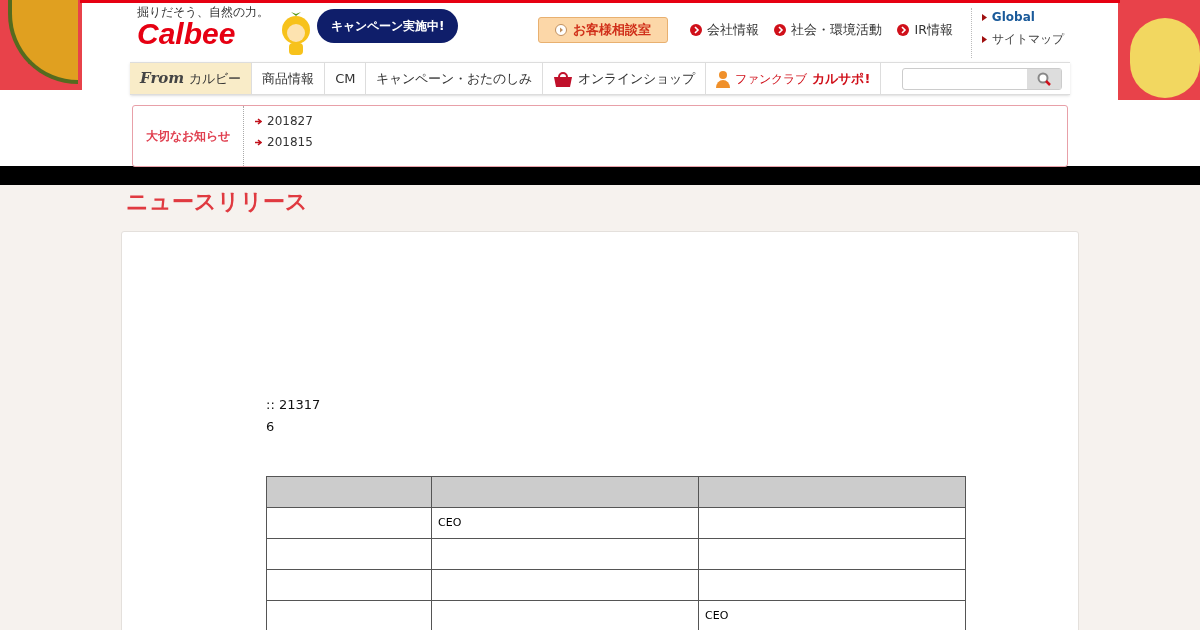 Image resolution: width=1200 pixels, height=630 pixels. Describe the element at coordinates (794, 78) in the screenshot. I see `nav-tab: ファンクラブ カルサポ!` at that location.